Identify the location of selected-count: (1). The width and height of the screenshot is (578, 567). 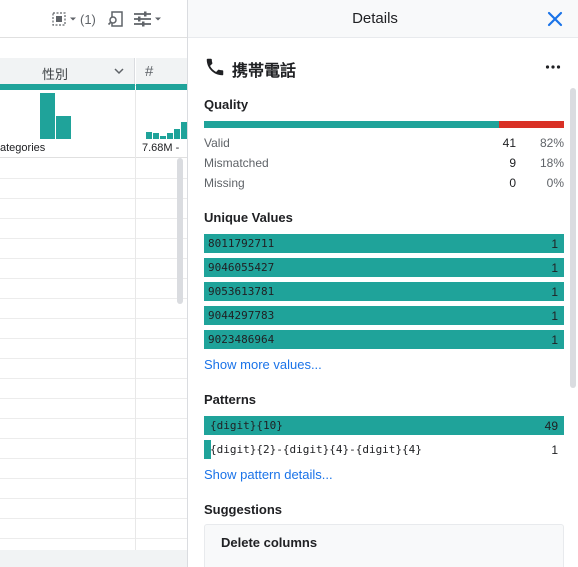
(88, 19).